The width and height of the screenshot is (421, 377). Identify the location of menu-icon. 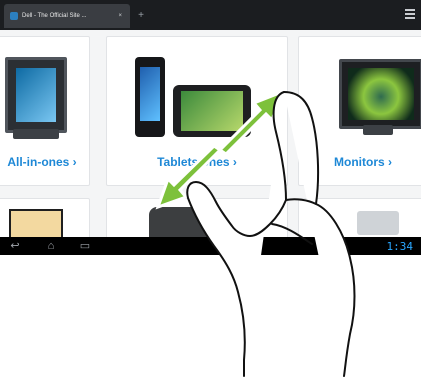
(410, 15).